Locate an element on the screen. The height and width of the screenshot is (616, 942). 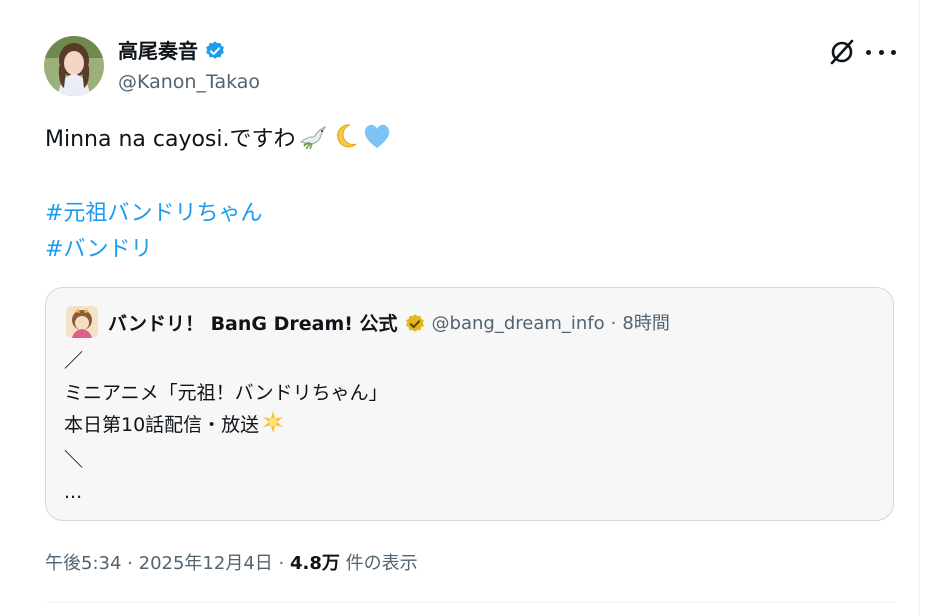
quote-line: 本日第10話配信・放送 is located at coordinates (226, 426).